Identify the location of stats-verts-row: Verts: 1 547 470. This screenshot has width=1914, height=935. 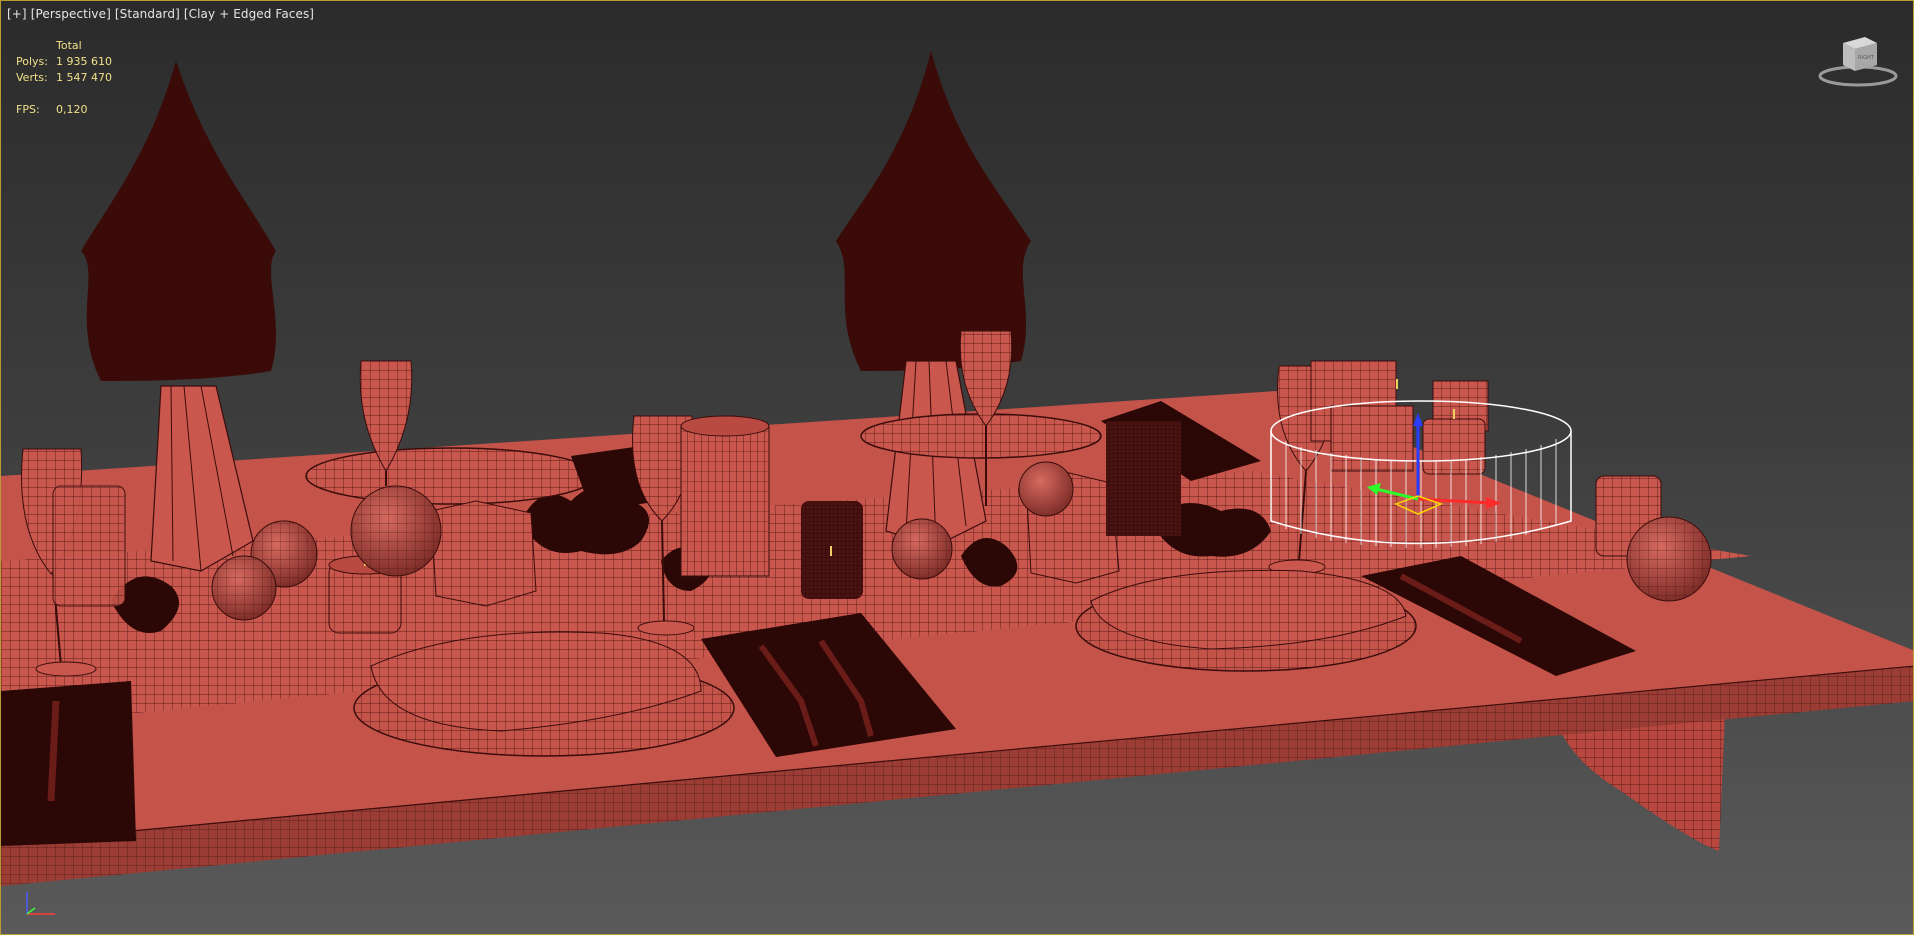
(64, 78).